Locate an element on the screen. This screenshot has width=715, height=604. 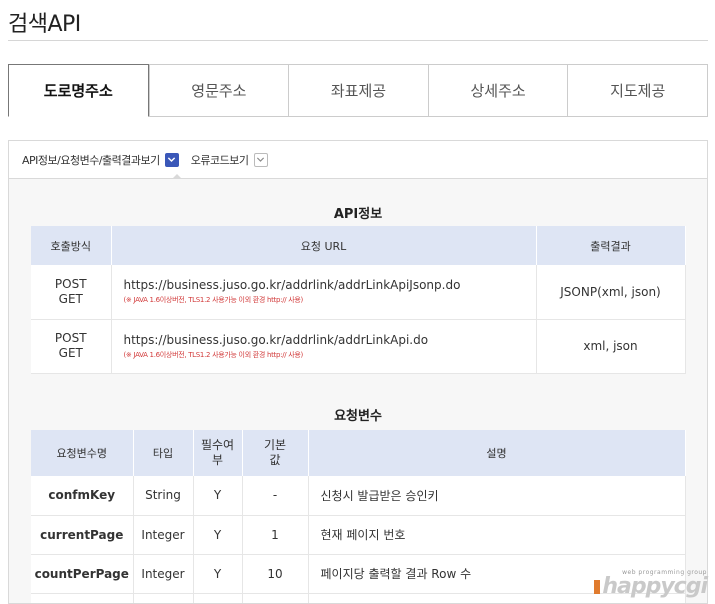
tab-road-address: 도로명주소 is located at coordinates (78, 90).